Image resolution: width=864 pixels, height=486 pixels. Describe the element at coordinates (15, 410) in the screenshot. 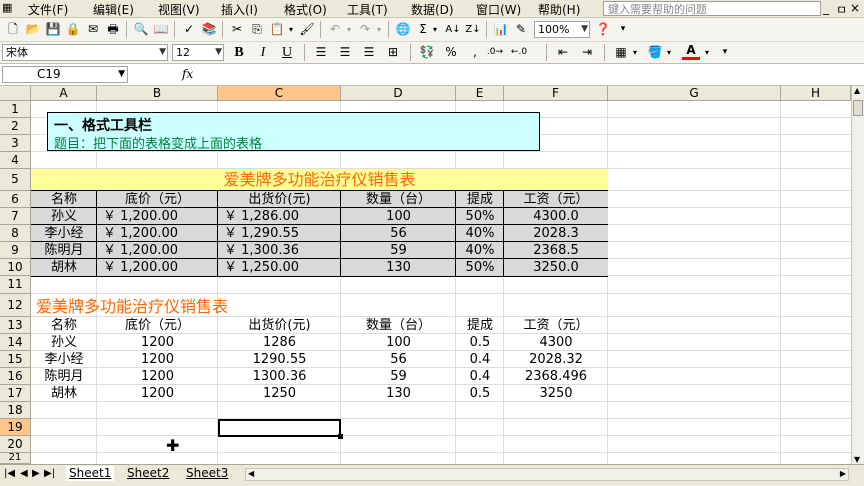

I see `row-header-18: 18` at that location.